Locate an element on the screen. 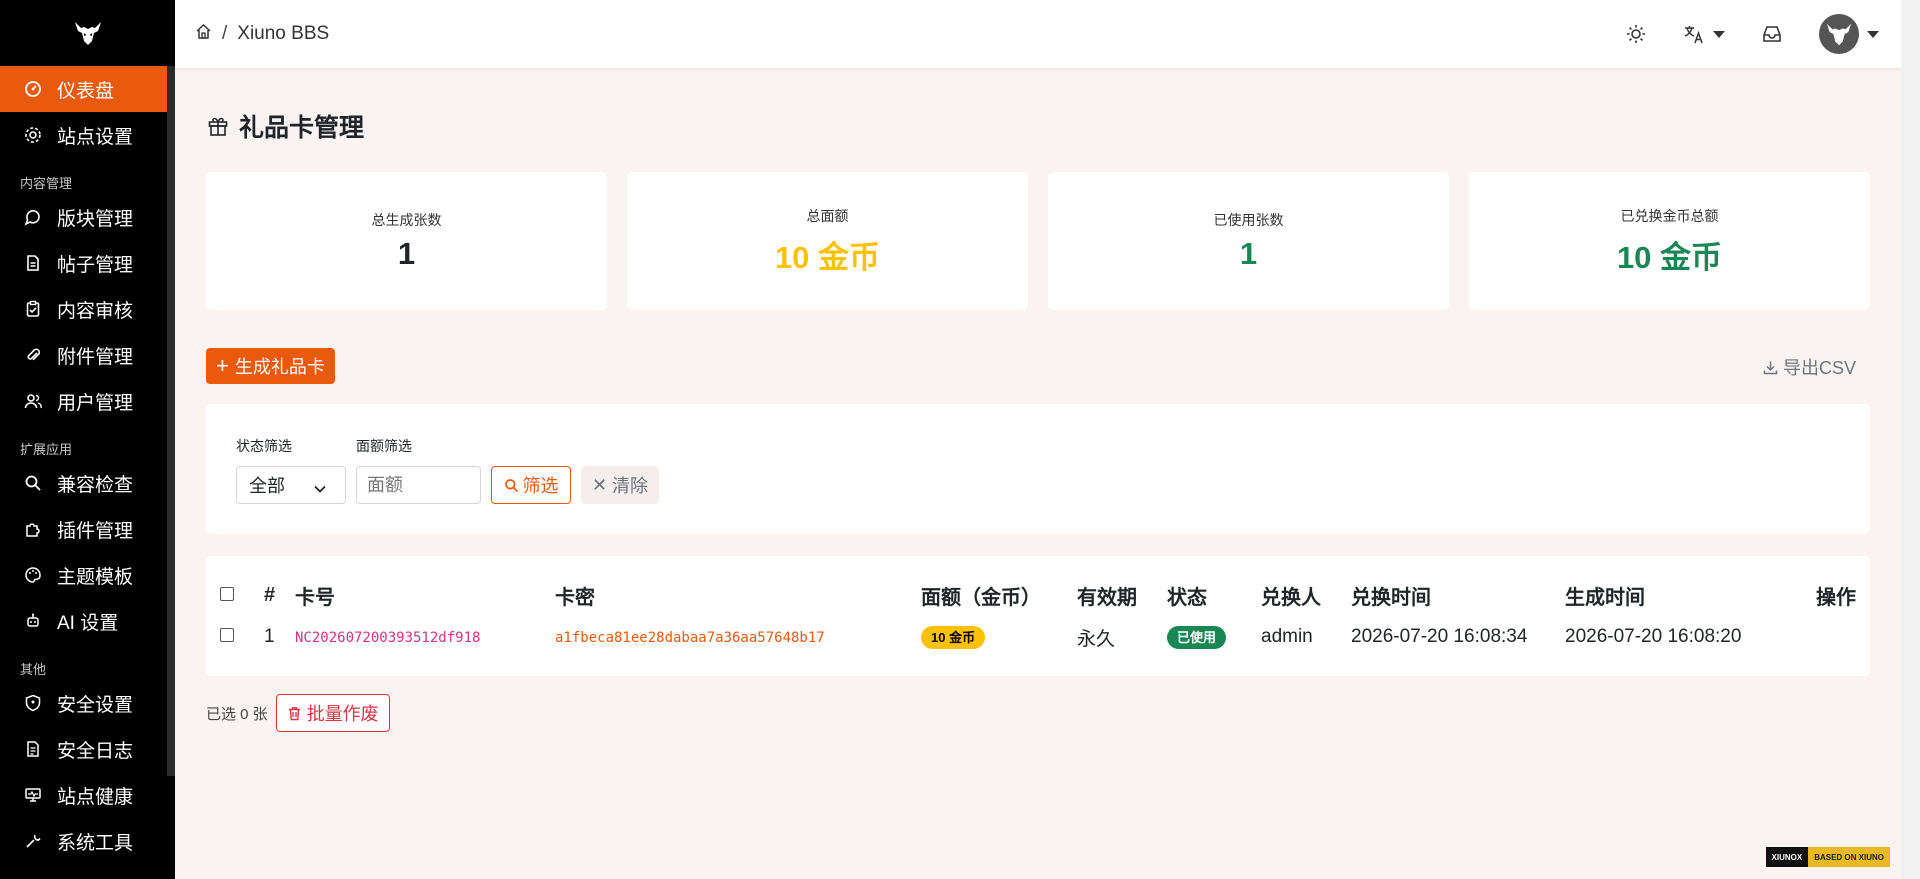 The height and width of the screenshot is (879, 1920). dashboard-icon is located at coordinates (33, 89).